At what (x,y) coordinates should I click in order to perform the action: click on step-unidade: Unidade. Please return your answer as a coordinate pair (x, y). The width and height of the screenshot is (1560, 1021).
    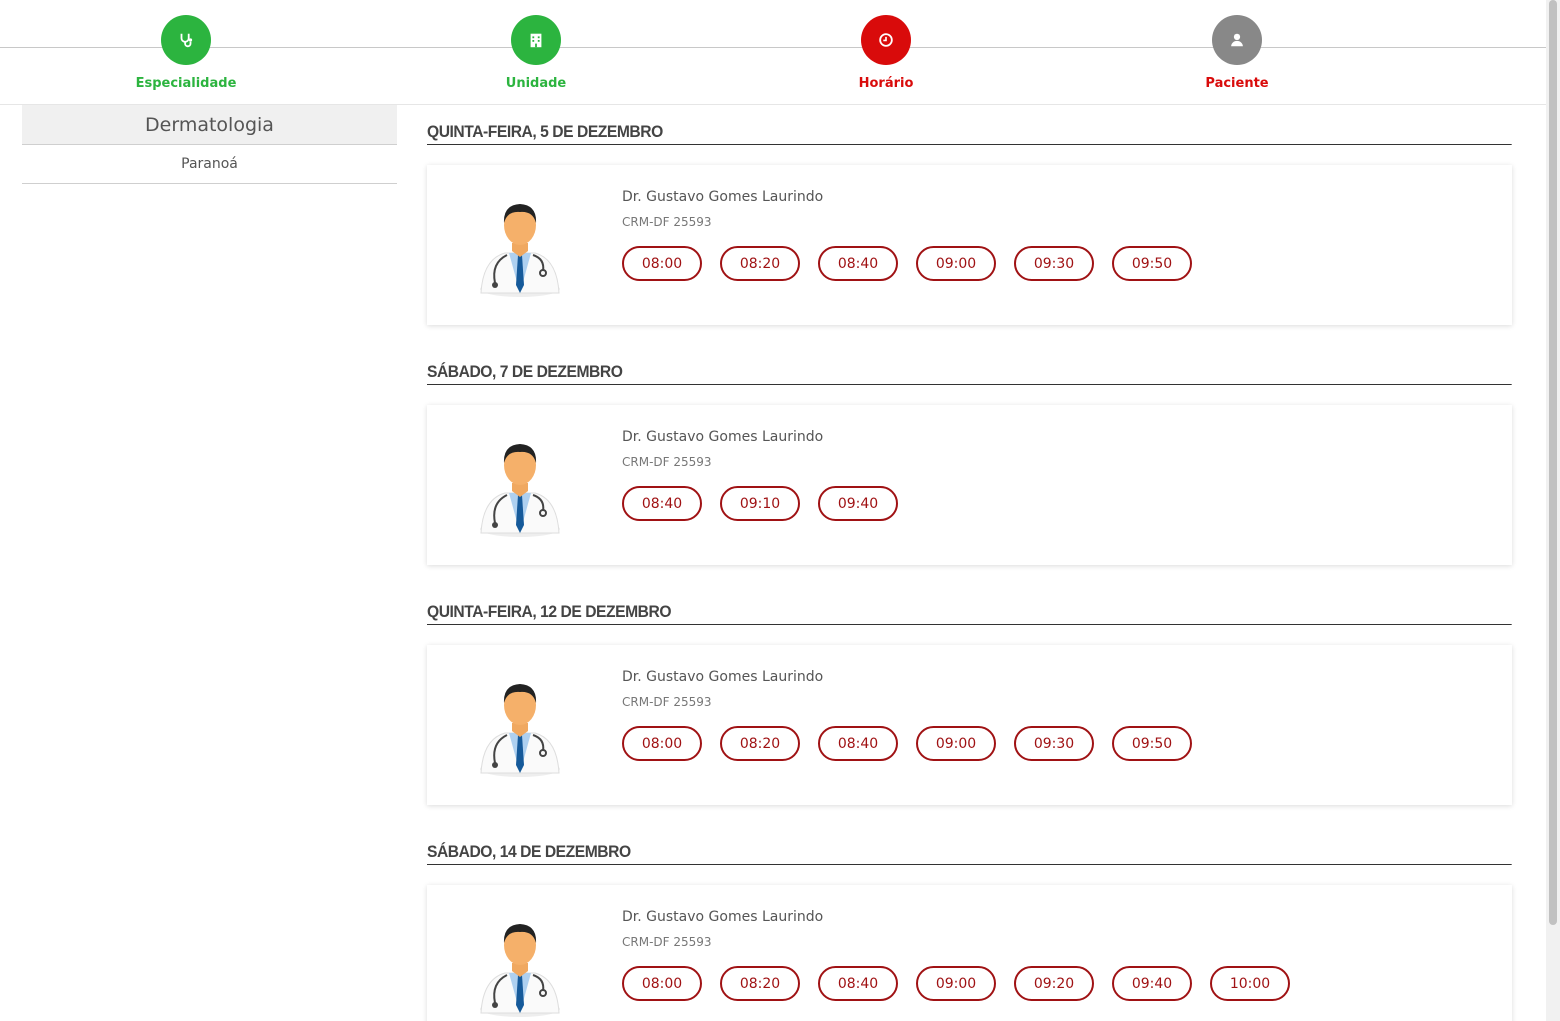
    Looking at the image, I should click on (536, 53).